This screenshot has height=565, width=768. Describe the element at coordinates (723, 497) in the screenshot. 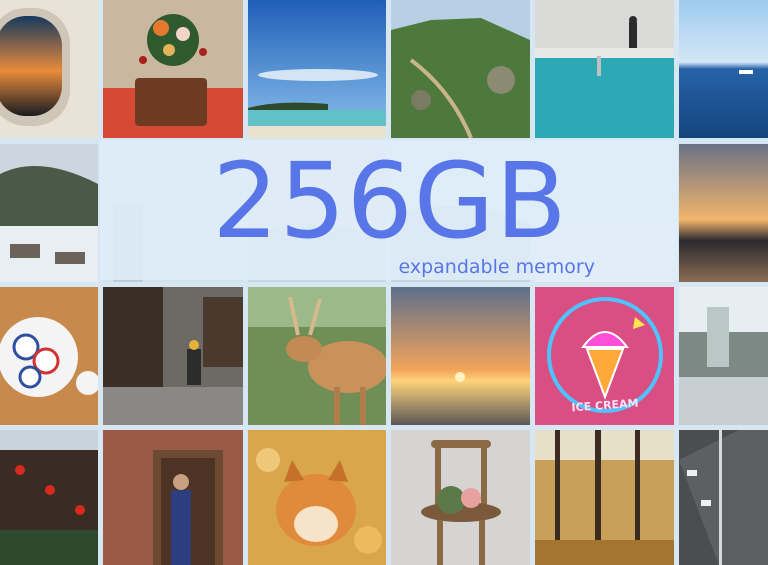

I see `photo-highway-aerial` at that location.